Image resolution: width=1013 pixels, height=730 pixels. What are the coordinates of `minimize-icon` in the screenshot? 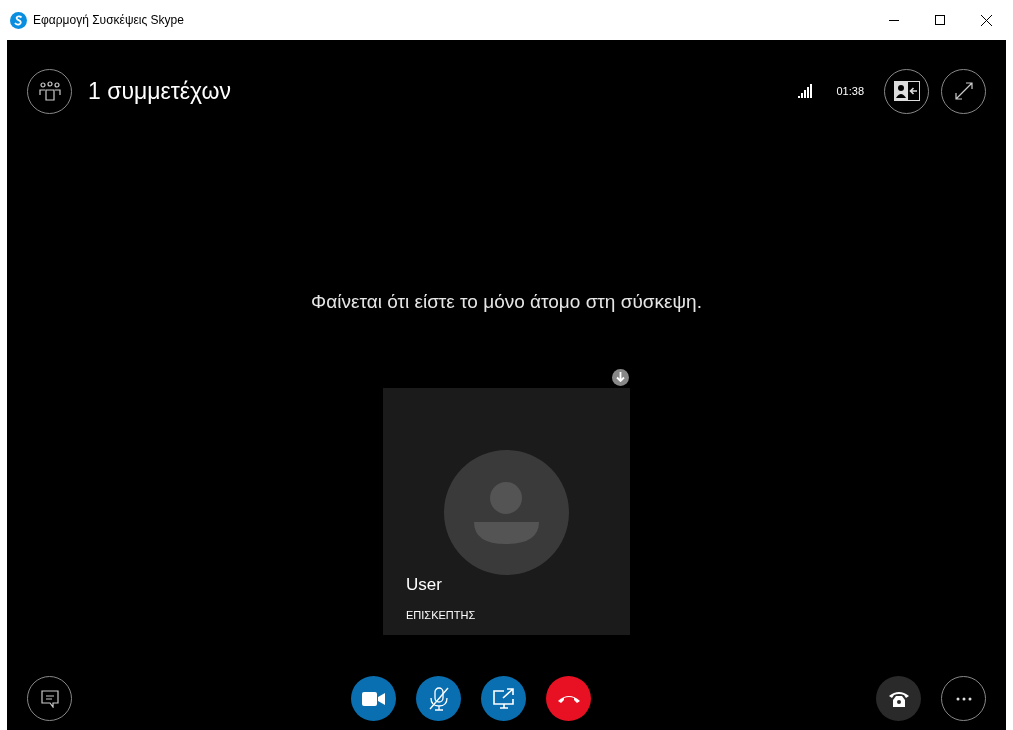 It's located at (894, 20).